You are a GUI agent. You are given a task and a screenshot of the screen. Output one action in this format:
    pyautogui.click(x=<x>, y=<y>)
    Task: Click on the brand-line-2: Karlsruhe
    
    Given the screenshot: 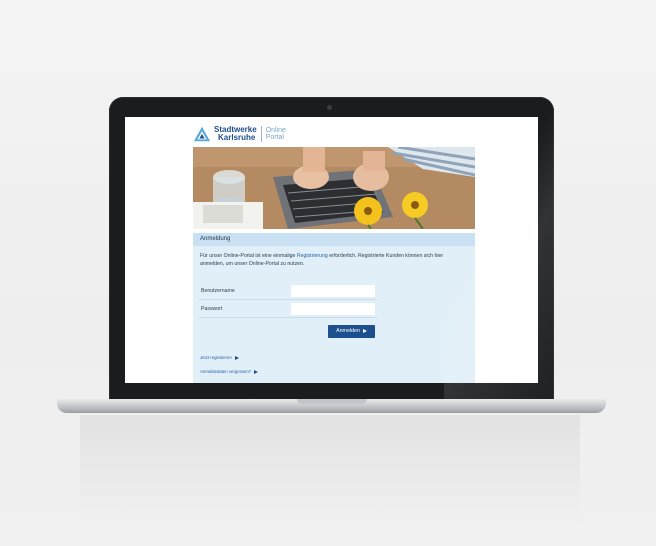 What is the action you would take?
    pyautogui.click(x=237, y=137)
    